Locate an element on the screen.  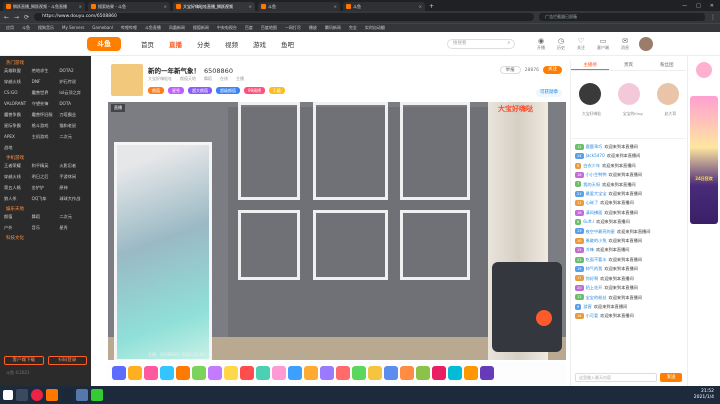
sidebar-category: 户外 is located at coordinates (18, 228).